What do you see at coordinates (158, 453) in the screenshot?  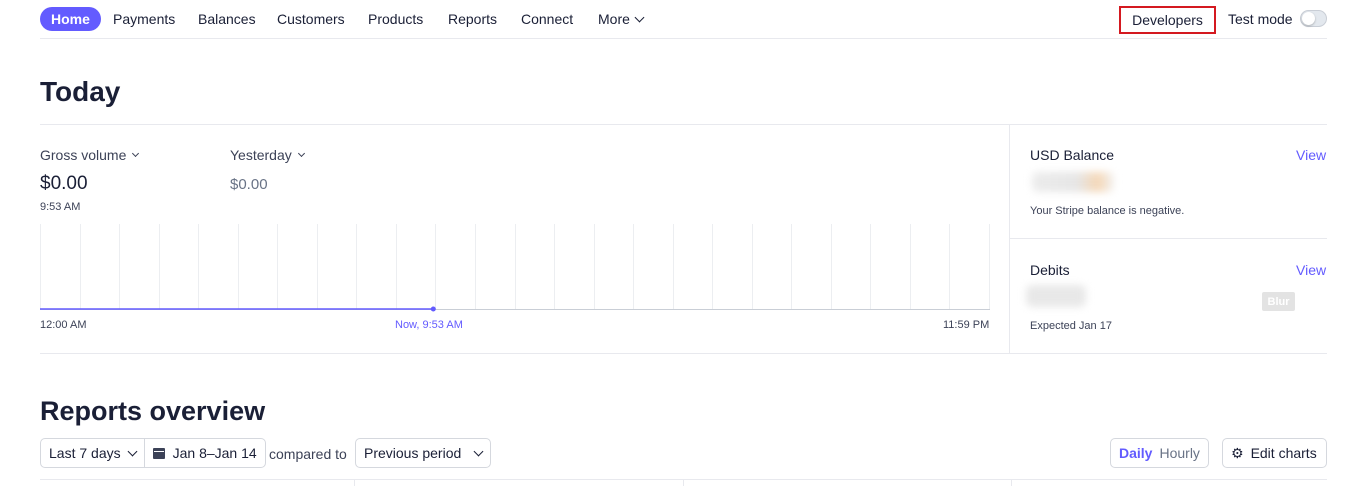 I see `calendar-icon` at bounding box center [158, 453].